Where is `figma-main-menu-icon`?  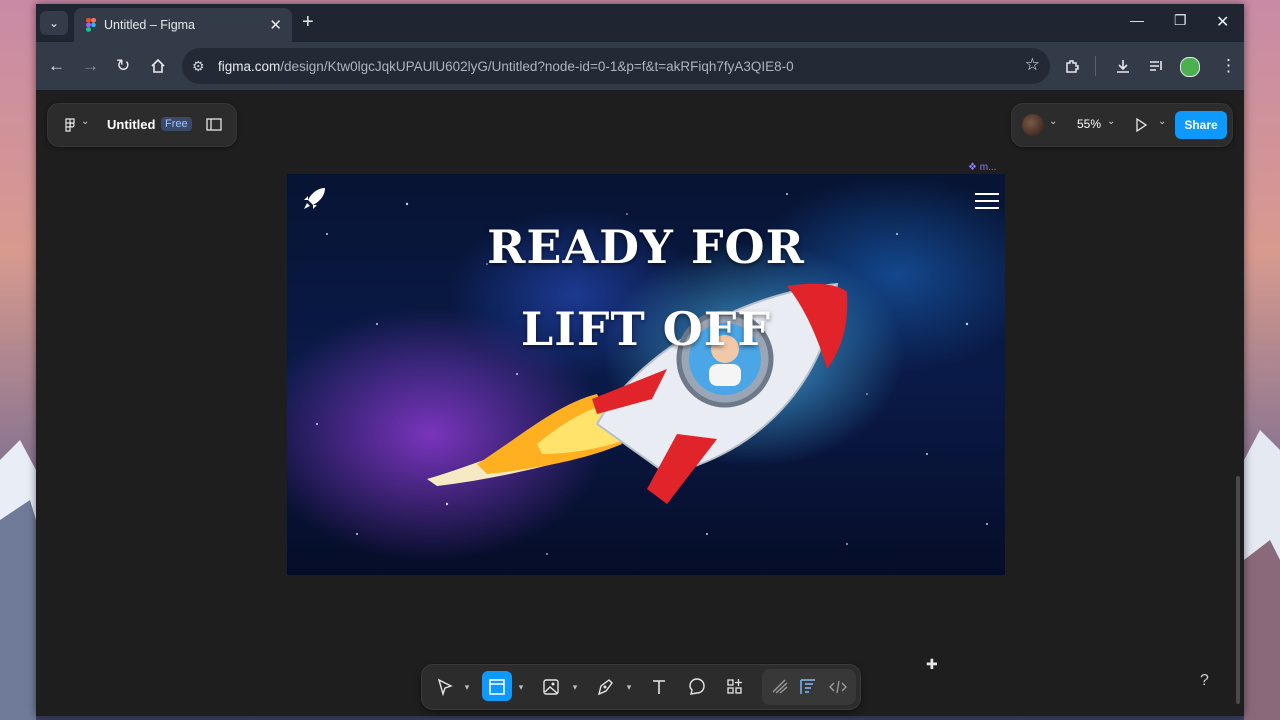
figma-main-menu-icon is located at coordinates (70, 125).